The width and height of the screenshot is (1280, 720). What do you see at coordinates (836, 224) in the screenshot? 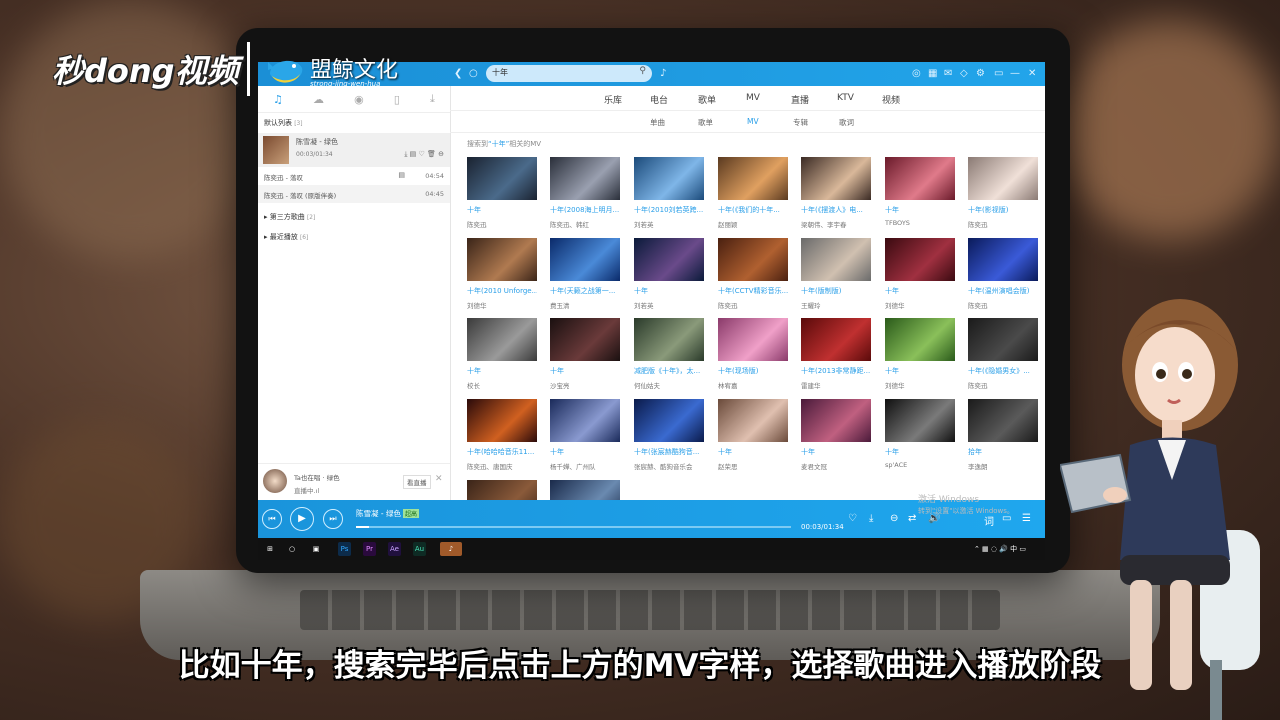
I see `mv-artist: 梁朝伟、李宇春` at bounding box center [836, 224].